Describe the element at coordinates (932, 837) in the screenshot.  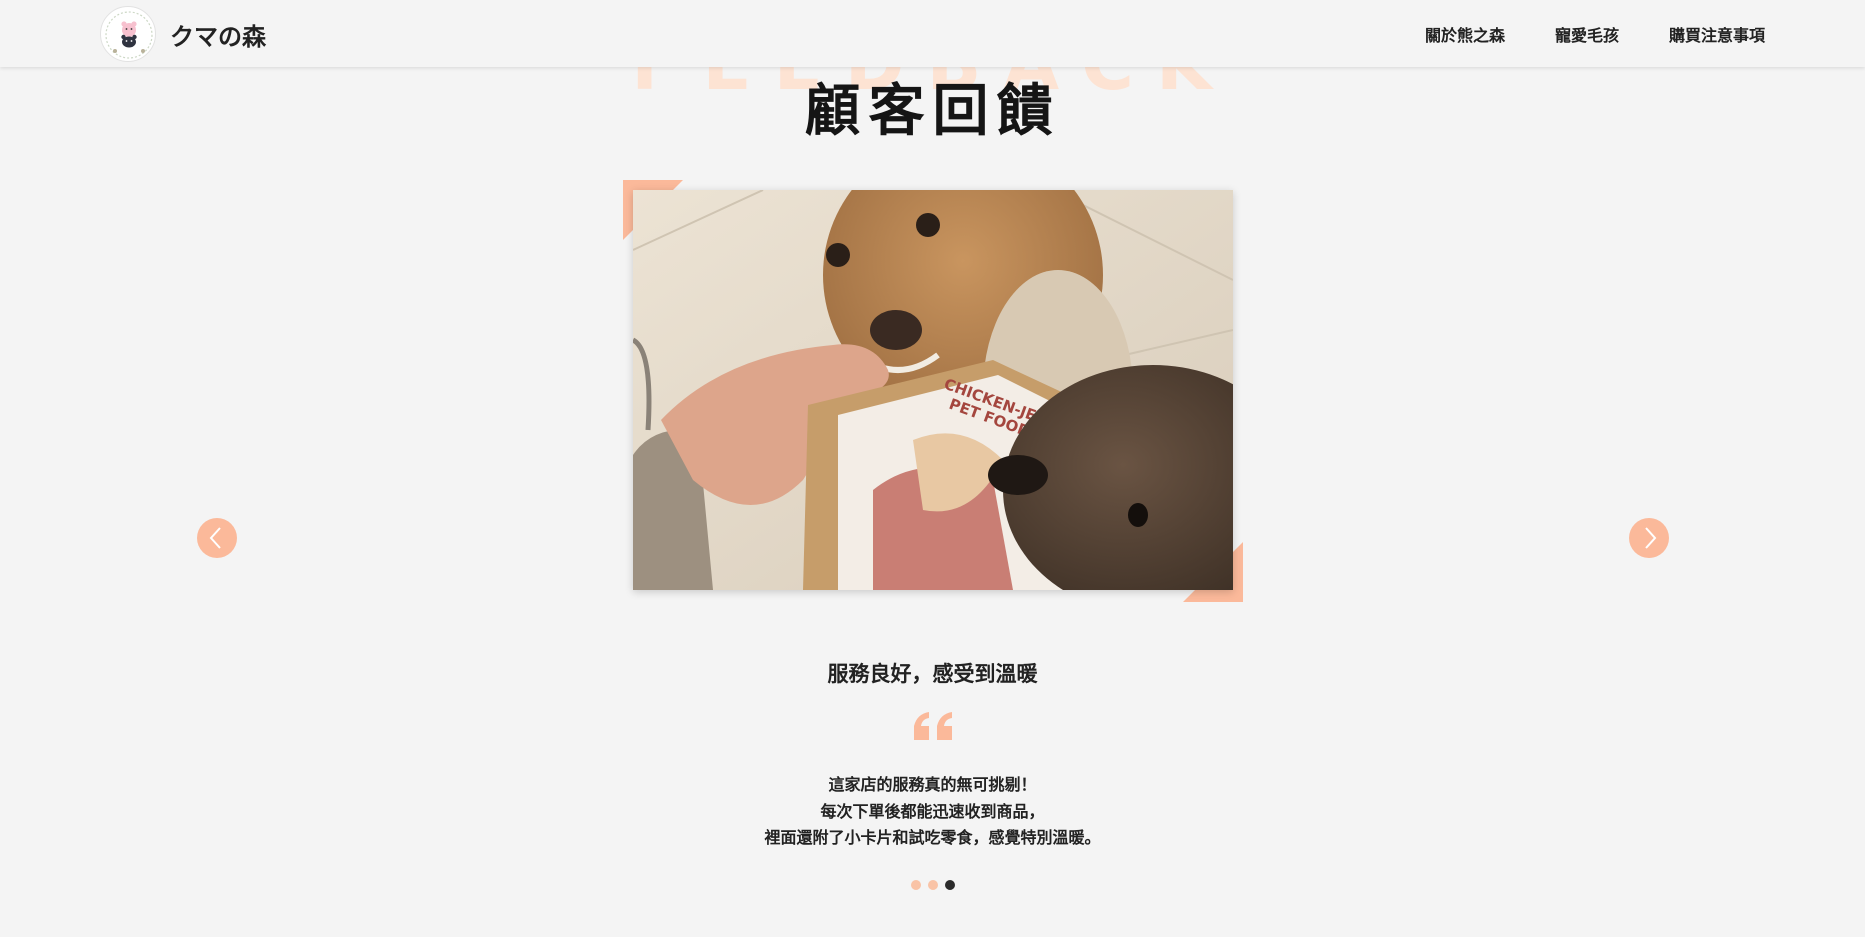
I see `review-line: 裡面還附了小卡片和試吃零食，感覺特別溫暖。` at that location.